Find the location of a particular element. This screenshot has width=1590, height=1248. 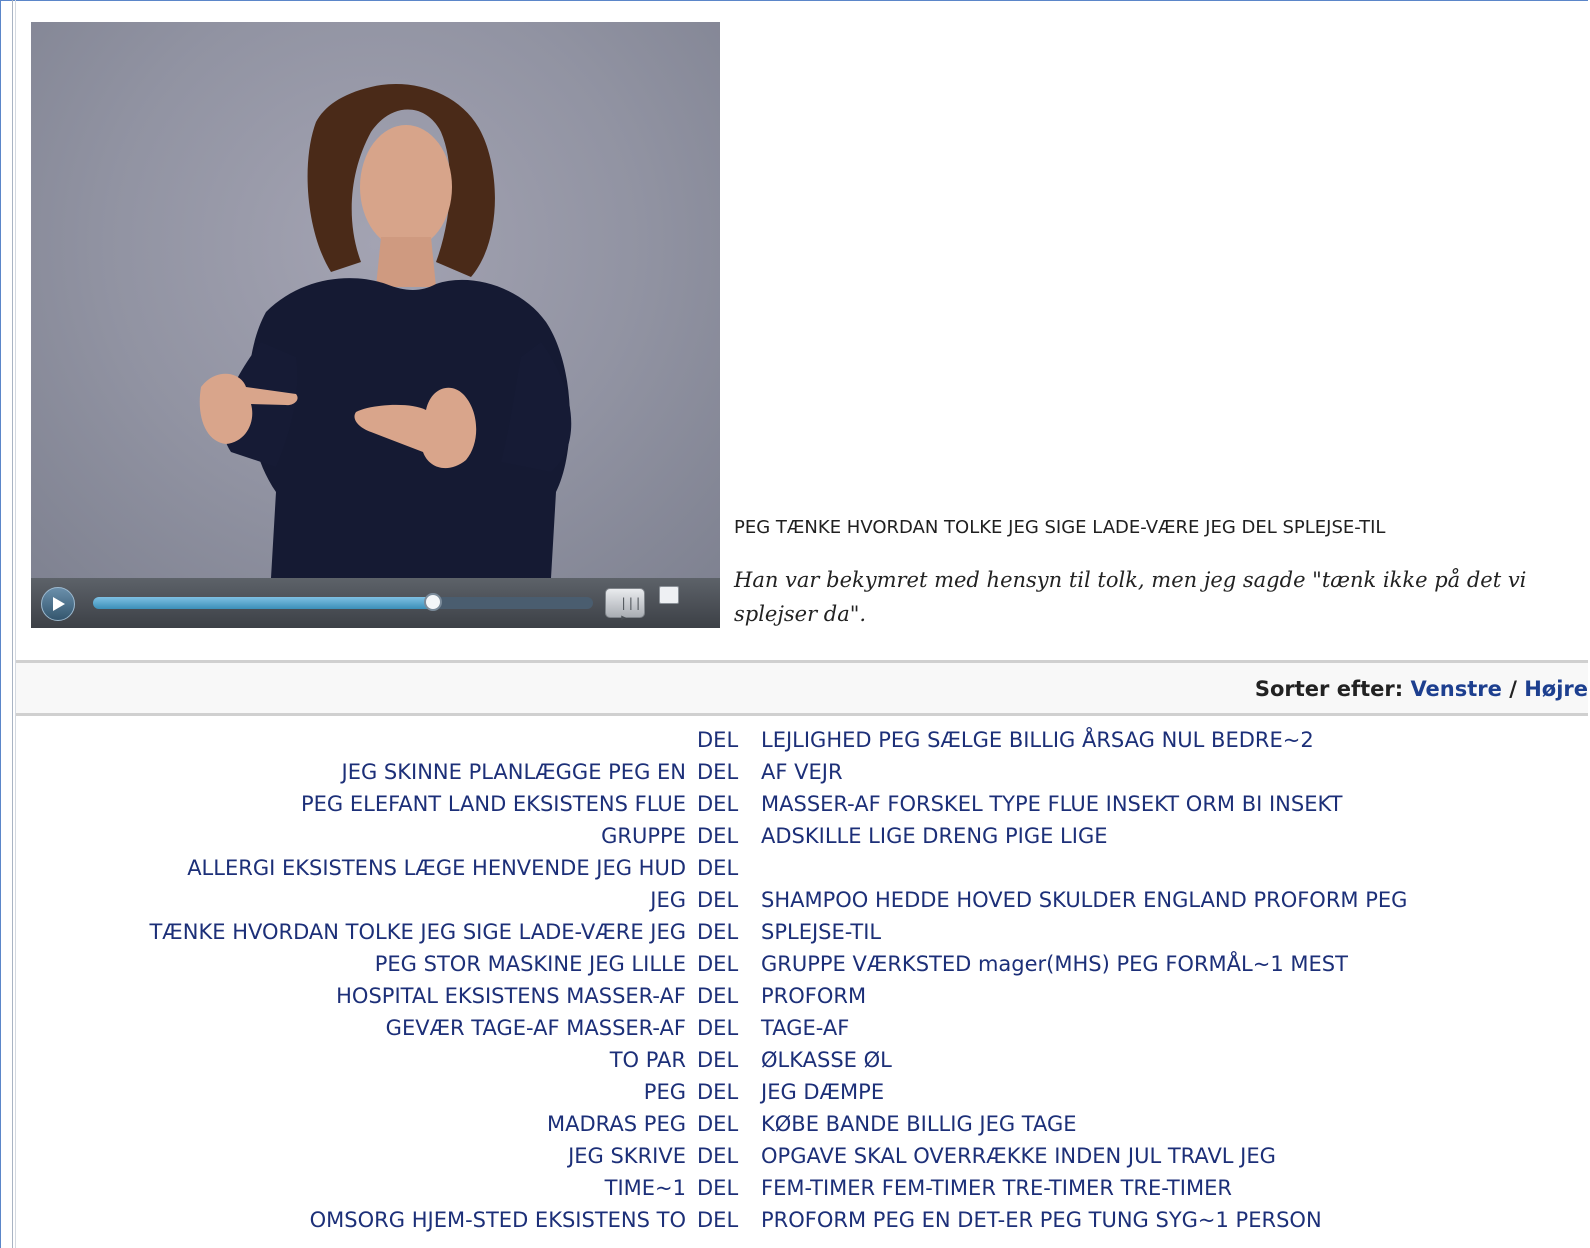

left-context: PEG is located at coordinates (664, 1092).